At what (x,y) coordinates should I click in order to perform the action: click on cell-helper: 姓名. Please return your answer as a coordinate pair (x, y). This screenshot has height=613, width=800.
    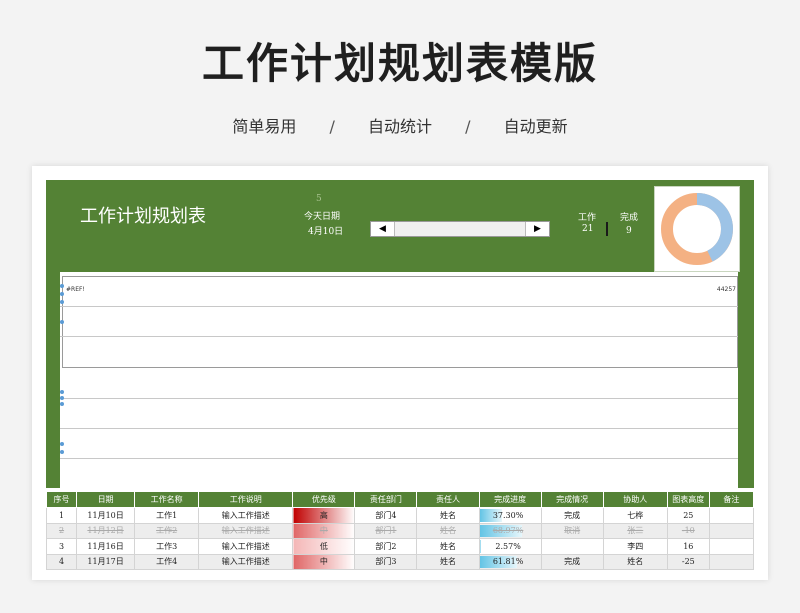
    Looking at the image, I should click on (635, 561).